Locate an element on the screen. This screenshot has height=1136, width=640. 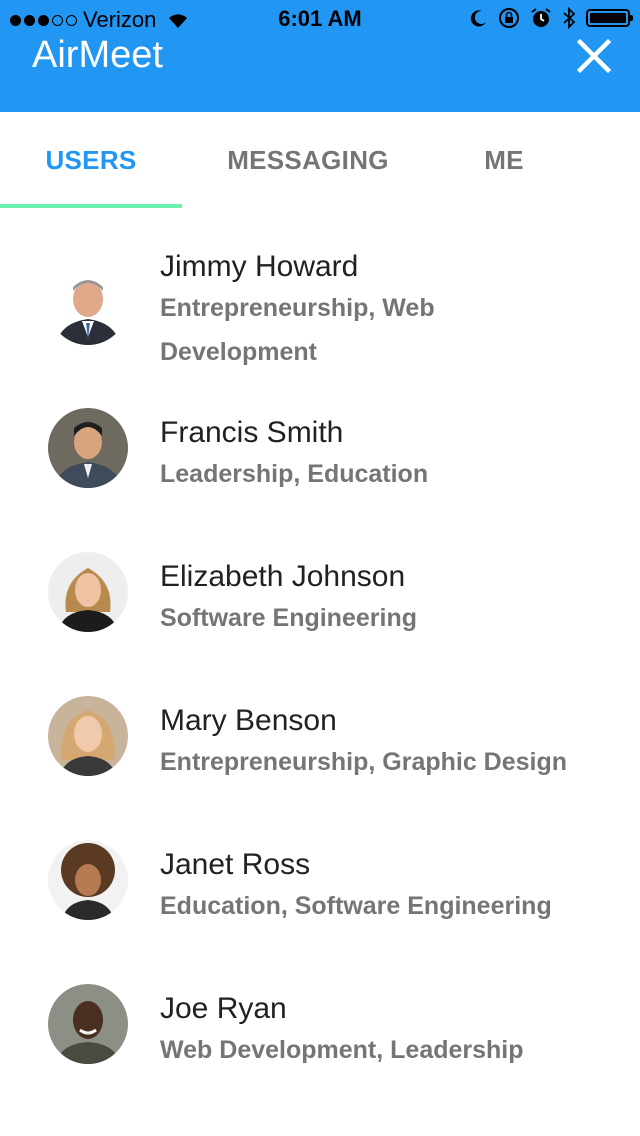
user-interests: Software Engineering is located at coordinates (288, 618).